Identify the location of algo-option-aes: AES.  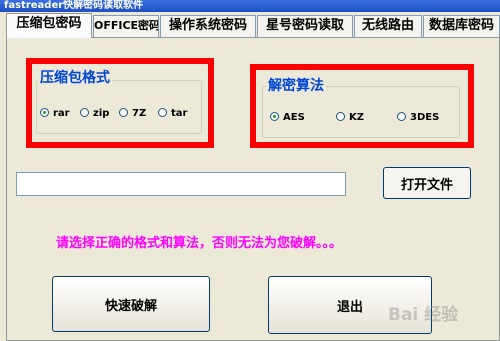
(287, 117).